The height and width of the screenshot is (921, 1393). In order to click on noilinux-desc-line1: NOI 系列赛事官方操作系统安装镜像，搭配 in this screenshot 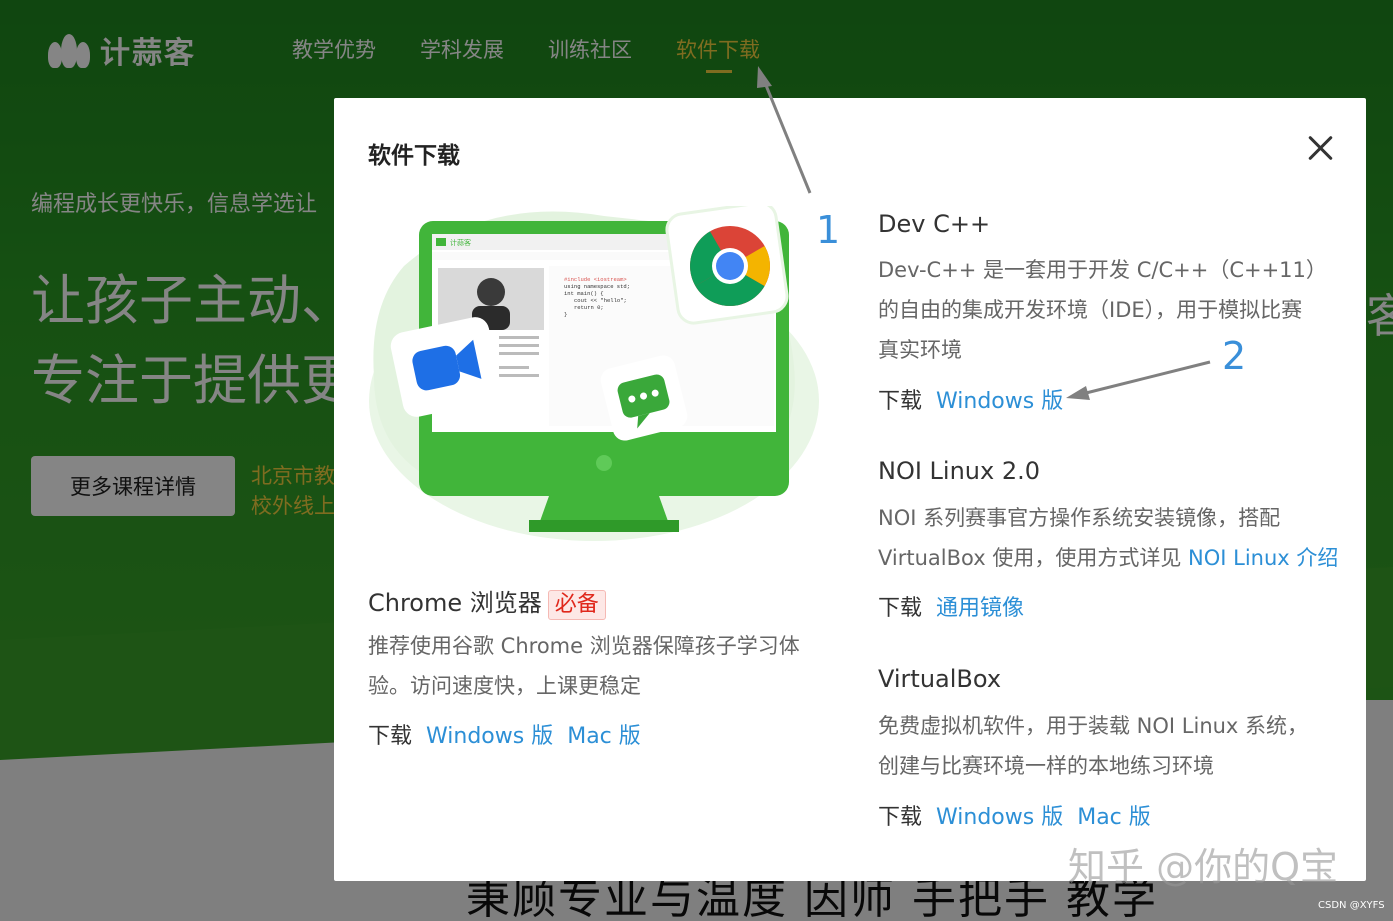, I will do `click(1079, 518)`.